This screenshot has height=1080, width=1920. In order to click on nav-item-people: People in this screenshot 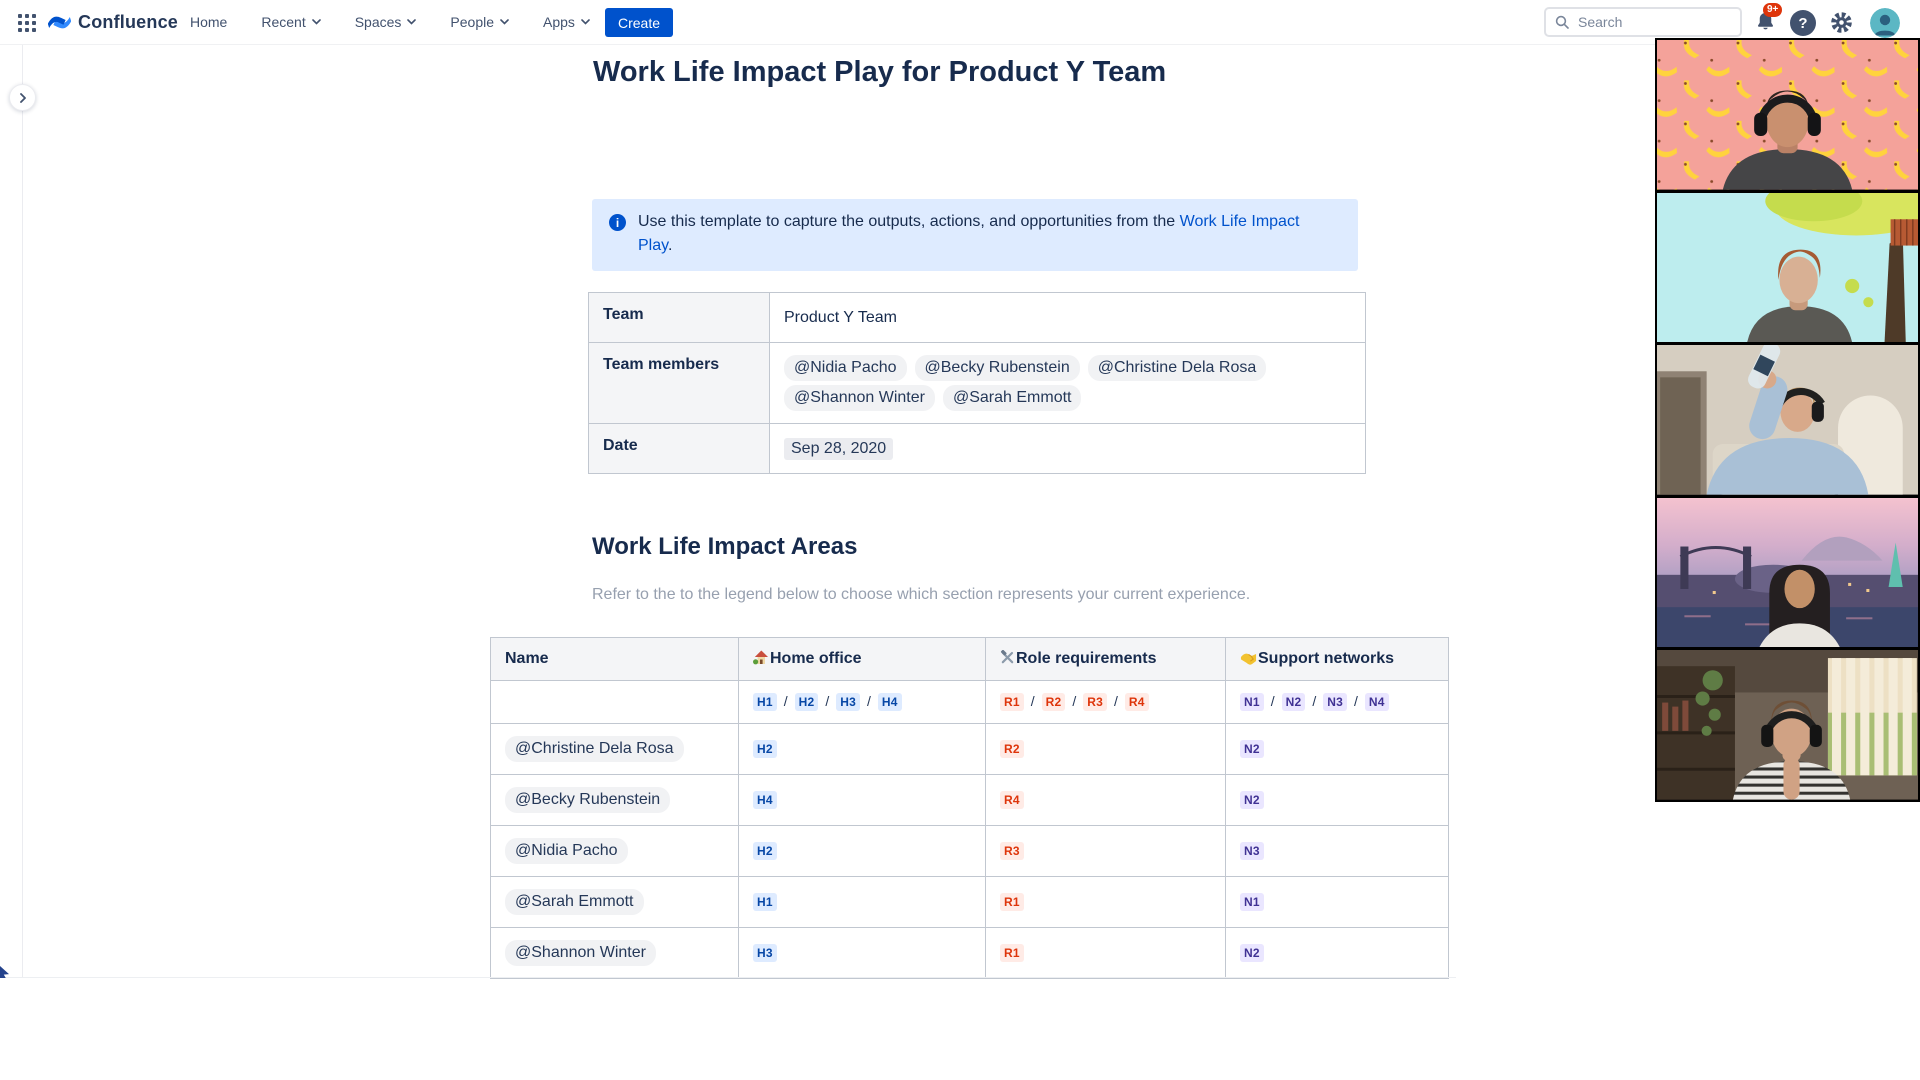, I will do `click(479, 22)`.